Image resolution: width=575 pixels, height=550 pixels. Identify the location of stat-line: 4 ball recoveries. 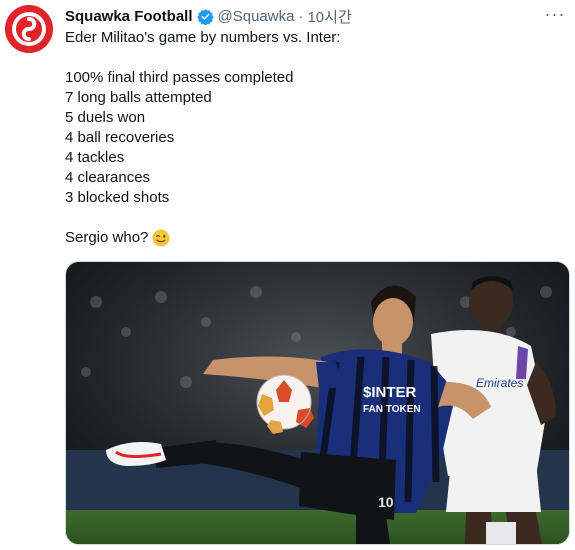
(120, 137).